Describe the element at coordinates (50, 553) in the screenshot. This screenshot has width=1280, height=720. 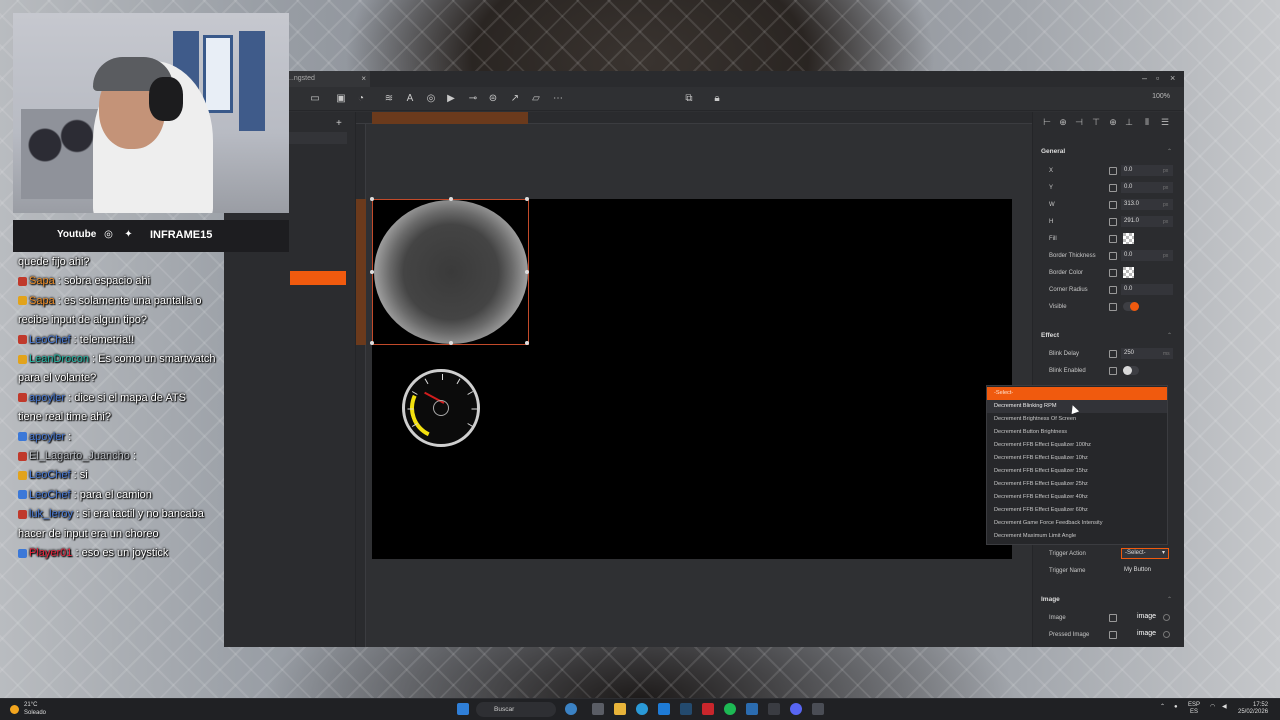
I see `chat-username: Player01` at that location.